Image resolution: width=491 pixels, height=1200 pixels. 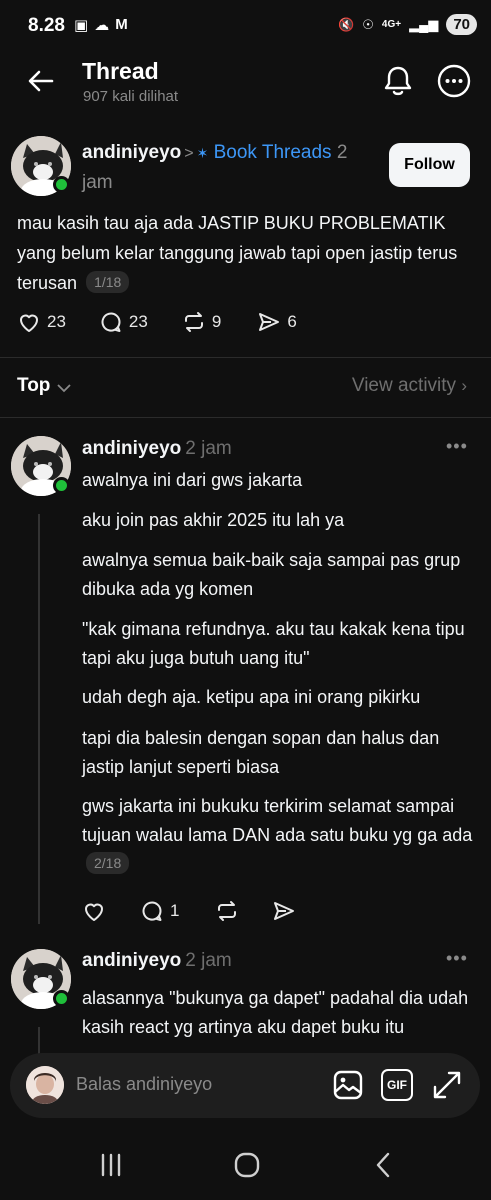 I want to click on share-button, so click(x=284, y=911).